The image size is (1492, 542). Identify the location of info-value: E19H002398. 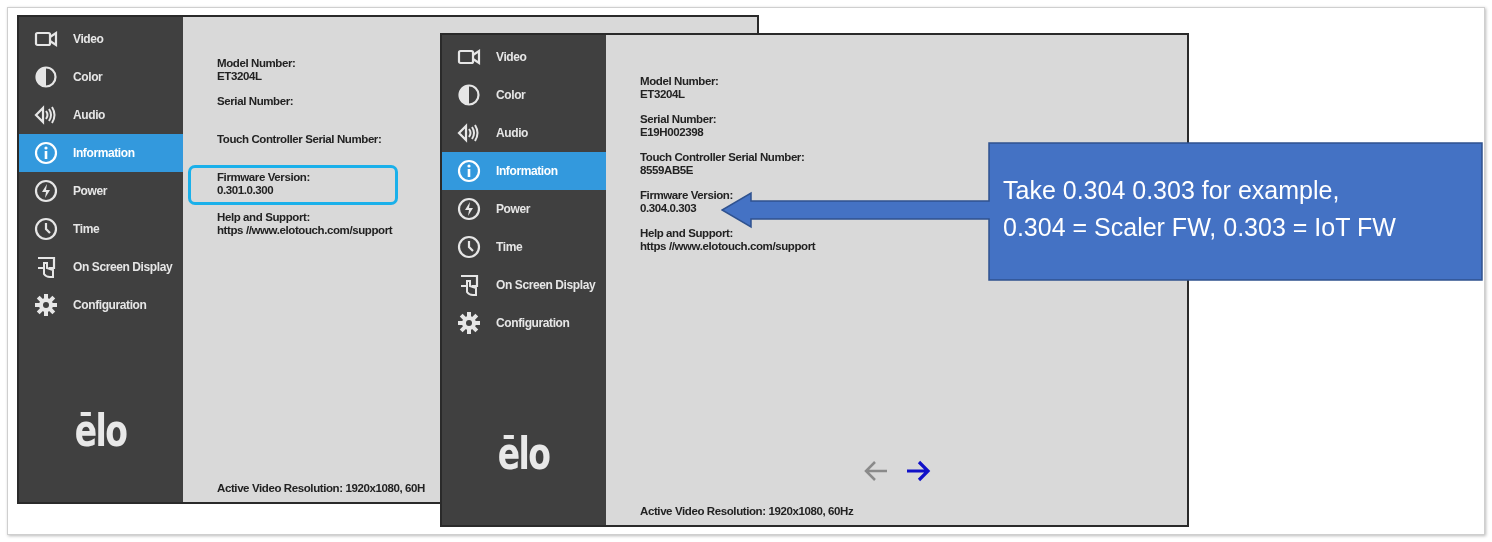
(672, 132).